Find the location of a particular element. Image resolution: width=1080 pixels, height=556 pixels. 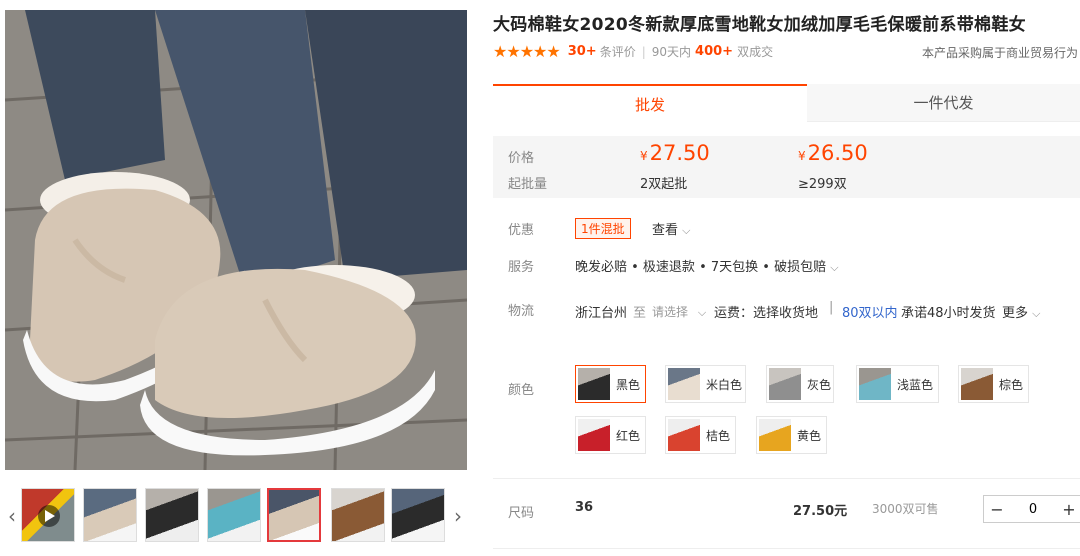

play-icon is located at coordinates (49, 516).